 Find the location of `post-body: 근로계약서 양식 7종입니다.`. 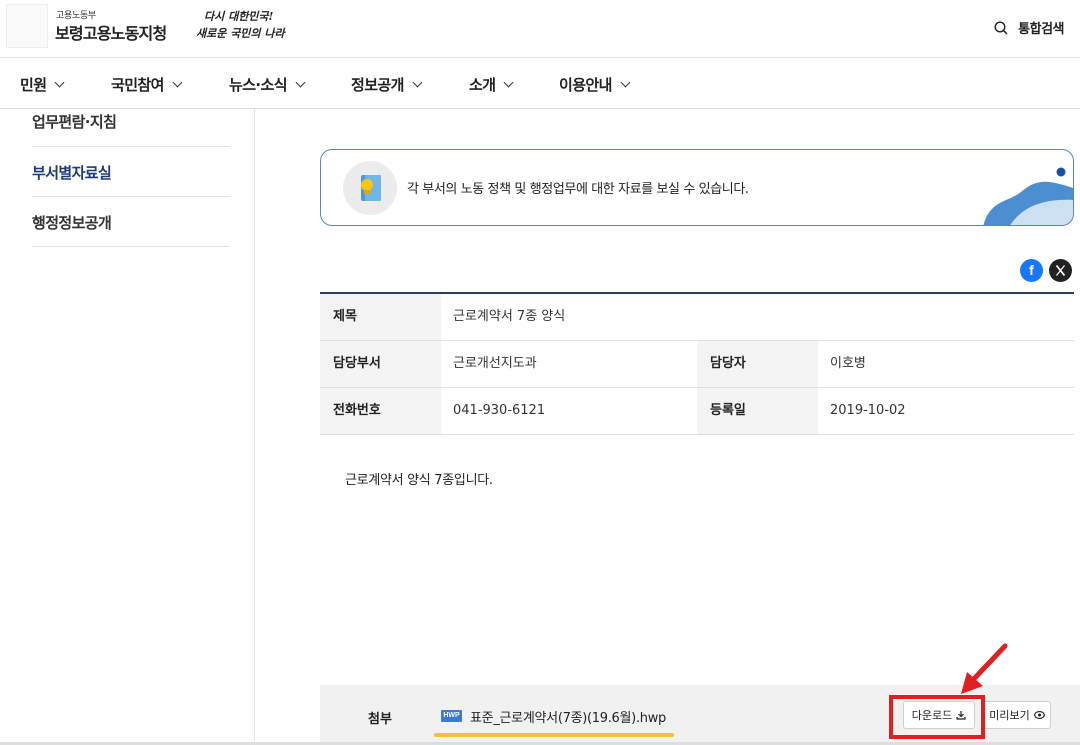

post-body: 근로계약서 양식 7종입니다. is located at coordinates (419, 480).